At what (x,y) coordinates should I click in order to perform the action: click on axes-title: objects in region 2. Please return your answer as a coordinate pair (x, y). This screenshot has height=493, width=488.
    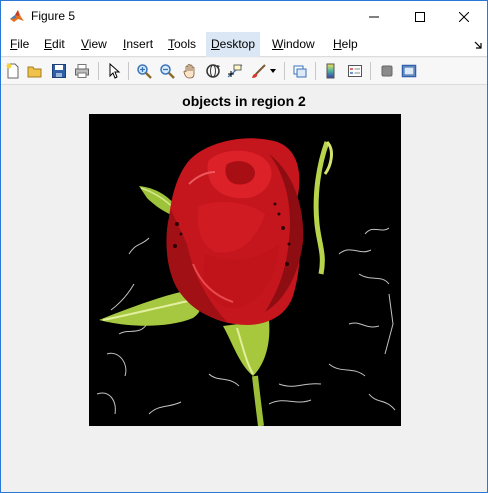
    Looking at the image, I should click on (244, 101).